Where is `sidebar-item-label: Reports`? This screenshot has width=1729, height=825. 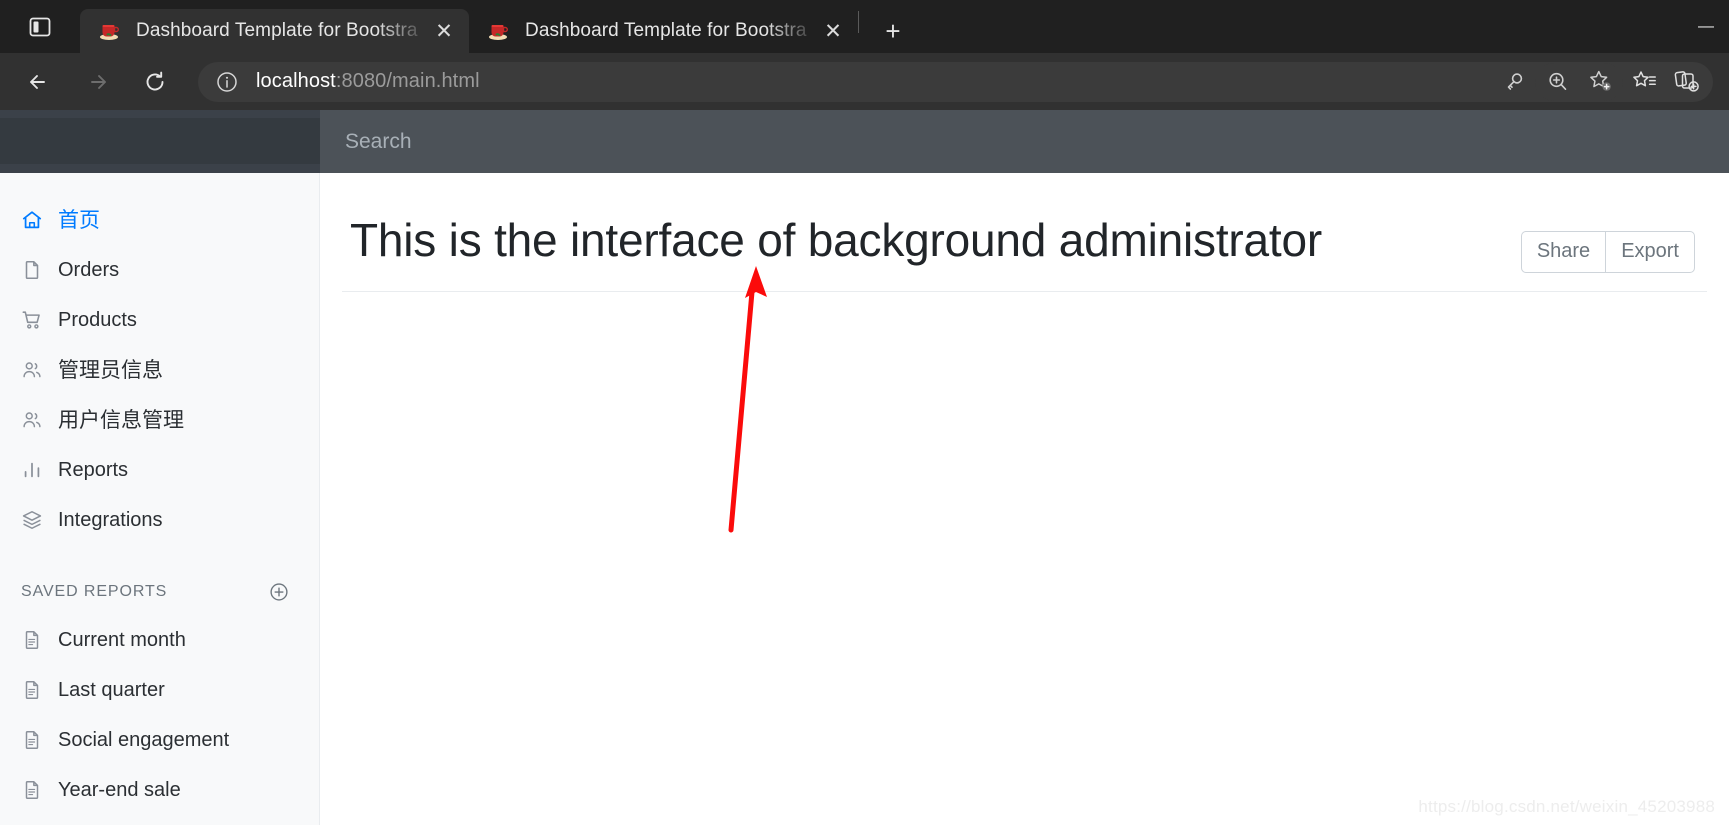 sidebar-item-label: Reports is located at coordinates (93, 470).